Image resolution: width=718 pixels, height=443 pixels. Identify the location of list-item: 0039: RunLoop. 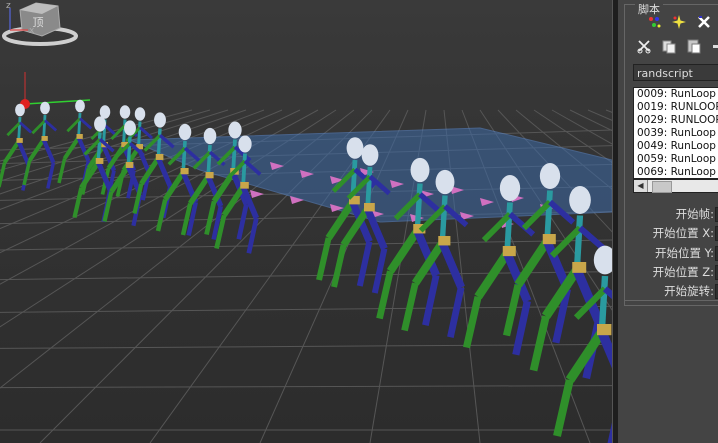
(676, 133).